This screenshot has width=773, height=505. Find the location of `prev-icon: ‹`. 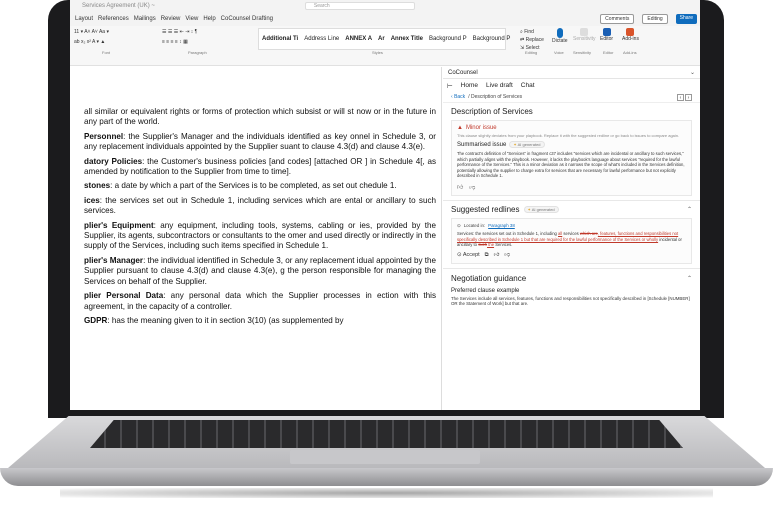

prev-icon: ‹ is located at coordinates (680, 97).